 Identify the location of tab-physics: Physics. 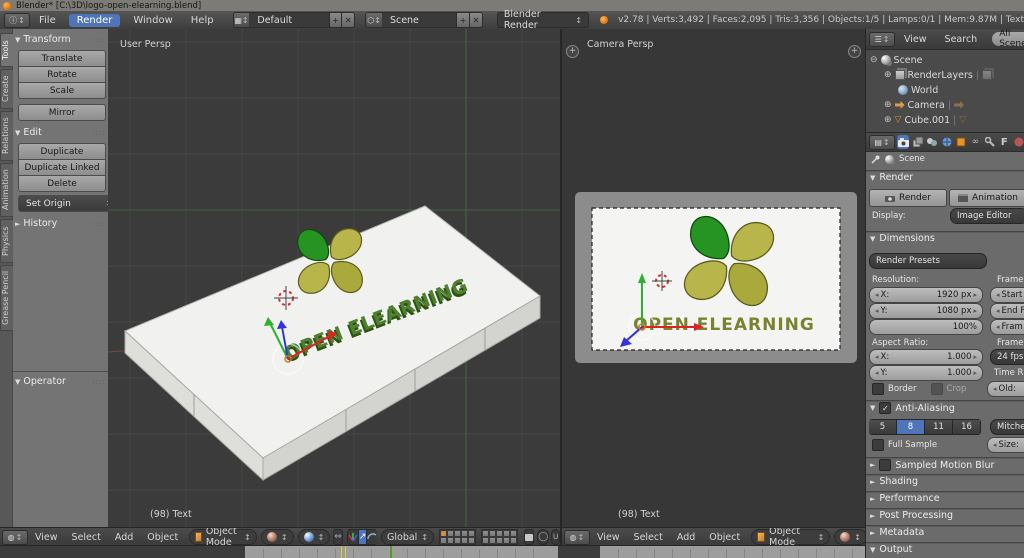
(6, 241).